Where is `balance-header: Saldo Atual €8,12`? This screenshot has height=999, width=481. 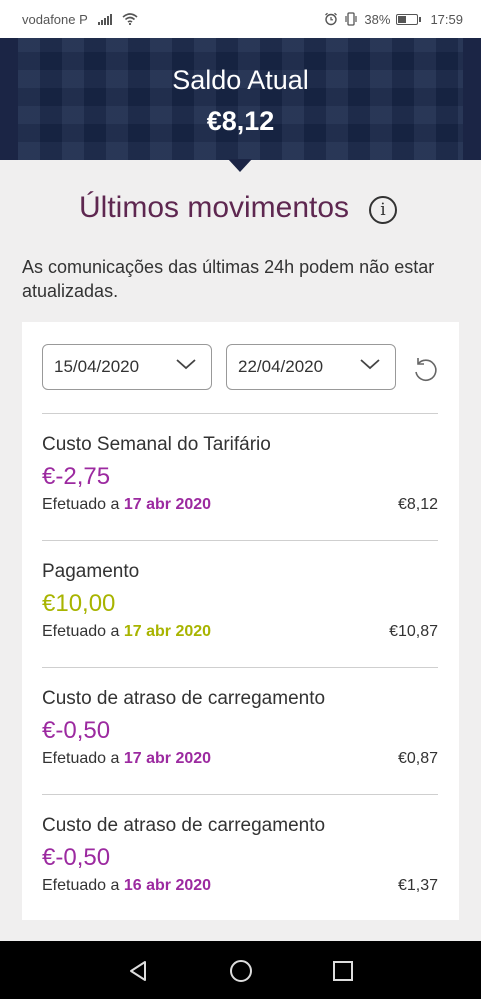 balance-header: Saldo Atual €8,12 is located at coordinates (240, 99).